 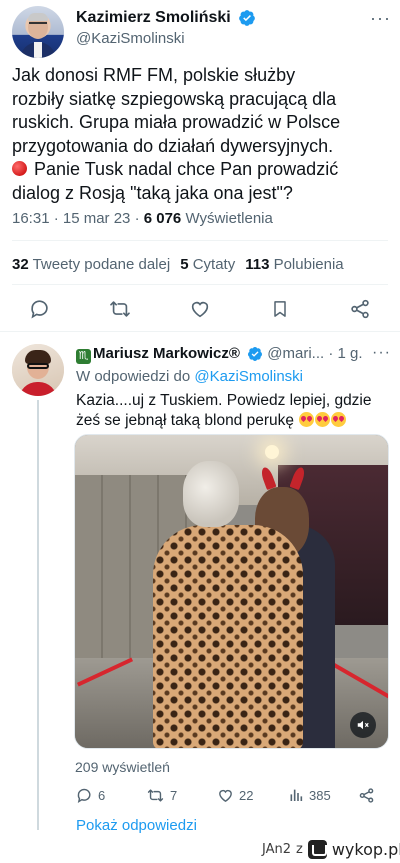 I want to click on quotes-count: 5, so click(x=184, y=264).